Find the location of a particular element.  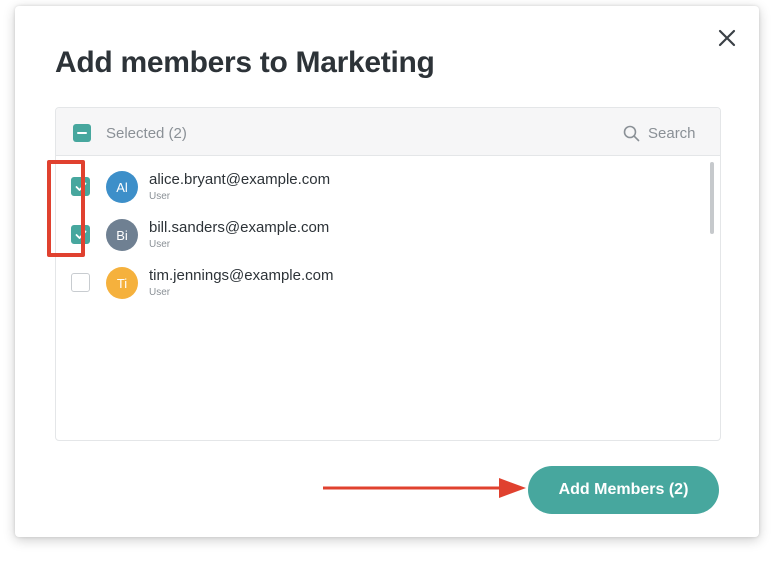

list-scrollbar is located at coordinates (712, 198).